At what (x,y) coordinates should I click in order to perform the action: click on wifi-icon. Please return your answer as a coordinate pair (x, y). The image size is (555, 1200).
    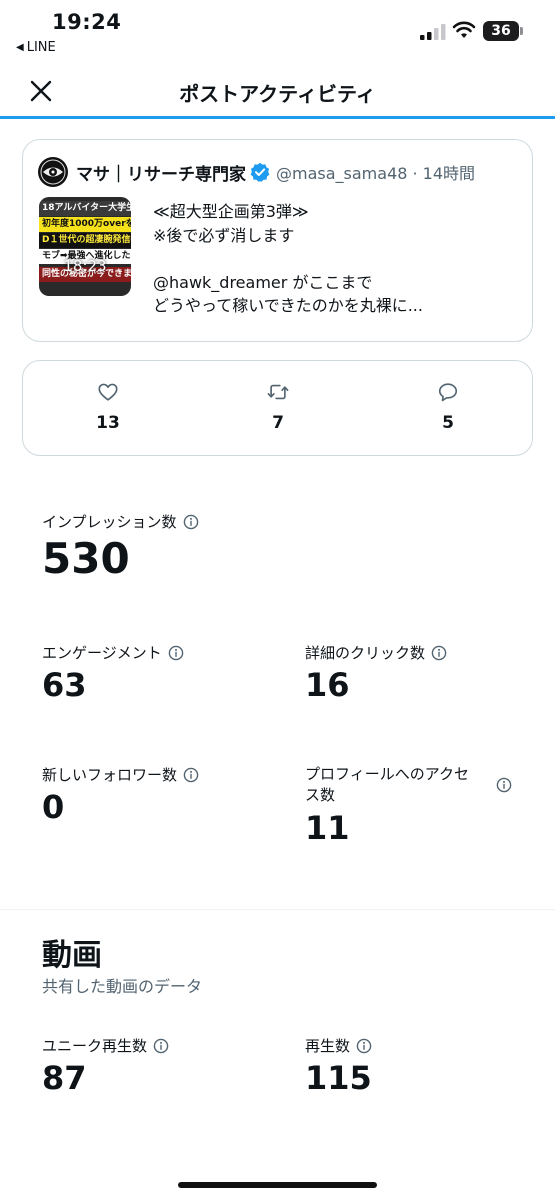
    Looking at the image, I should click on (464, 29).